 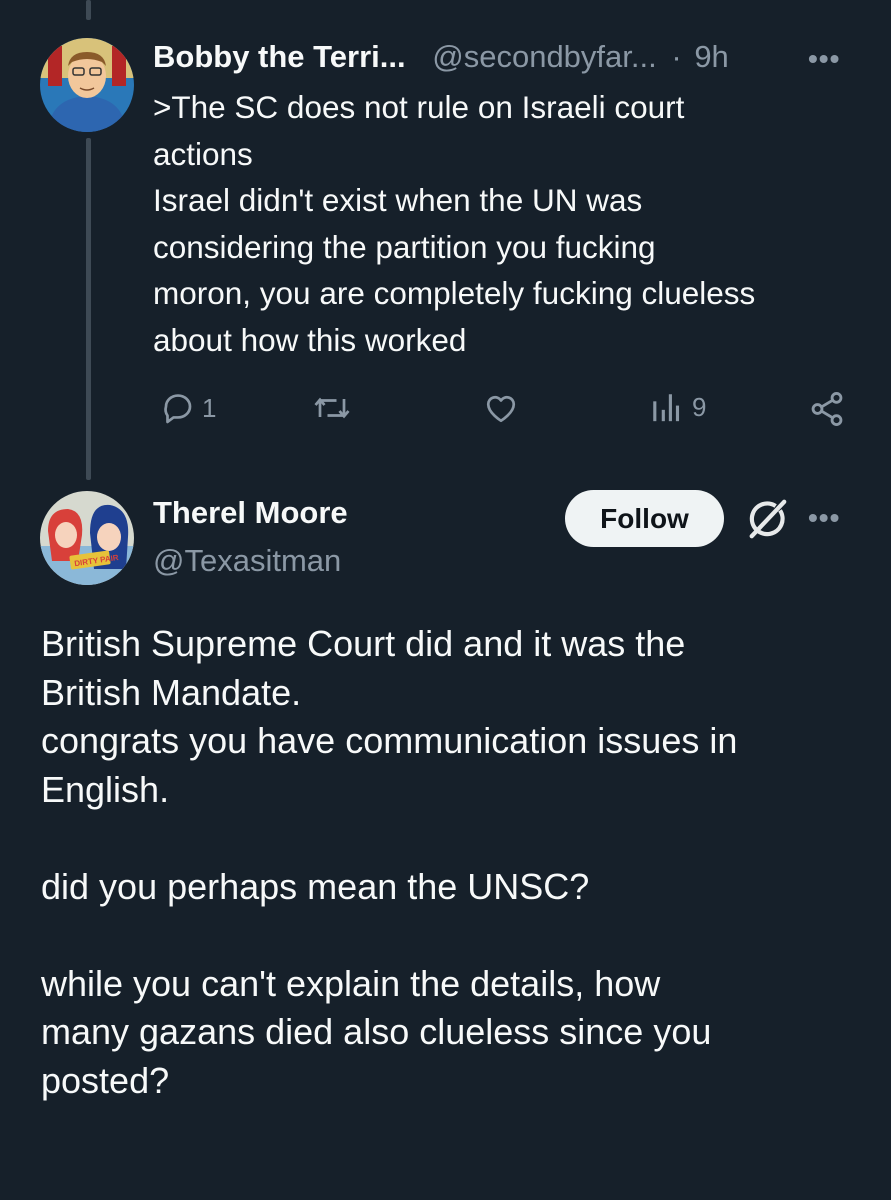 What do you see at coordinates (88, 309) in the screenshot?
I see `thread-line-main` at bounding box center [88, 309].